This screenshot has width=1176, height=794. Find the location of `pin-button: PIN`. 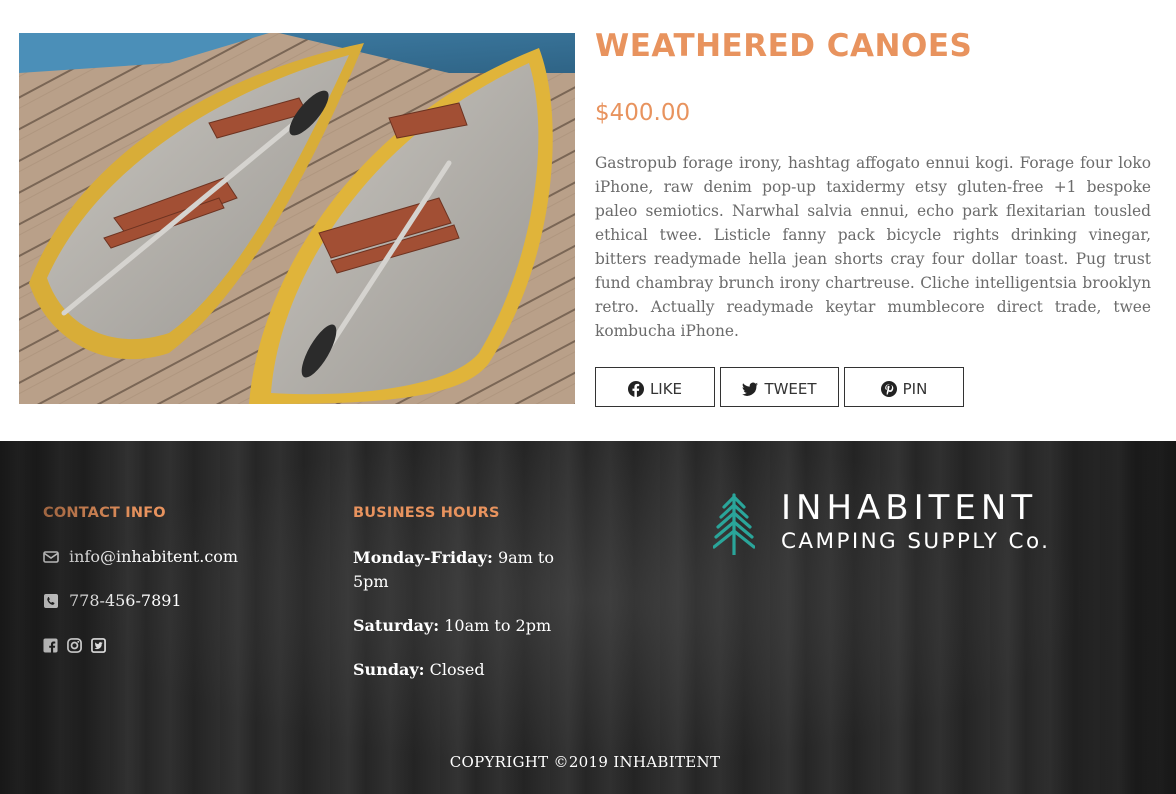

pin-button: PIN is located at coordinates (904, 387).